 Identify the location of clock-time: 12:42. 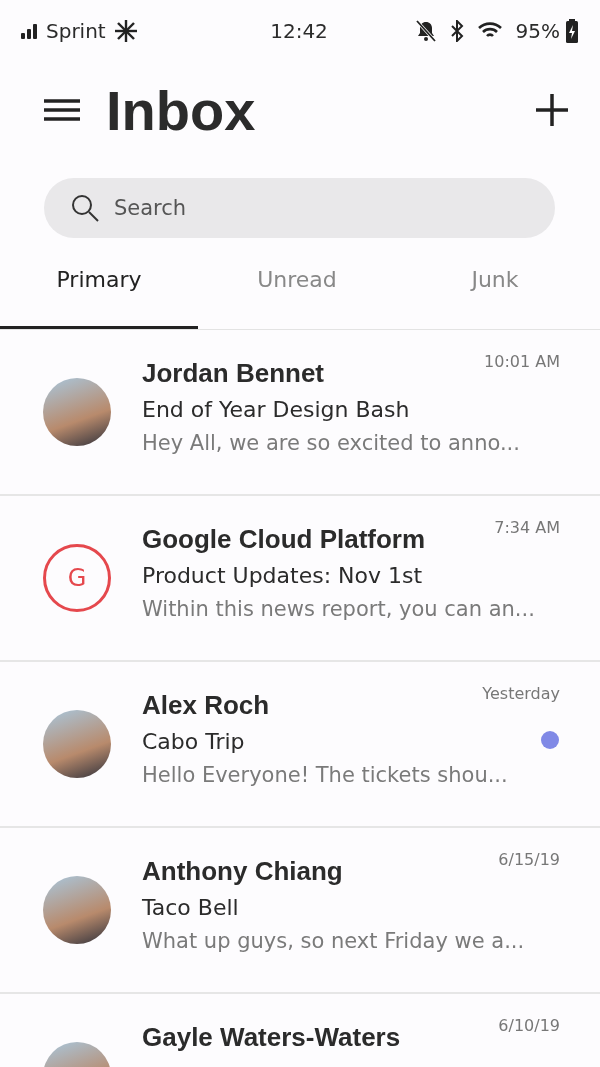
(299, 31).